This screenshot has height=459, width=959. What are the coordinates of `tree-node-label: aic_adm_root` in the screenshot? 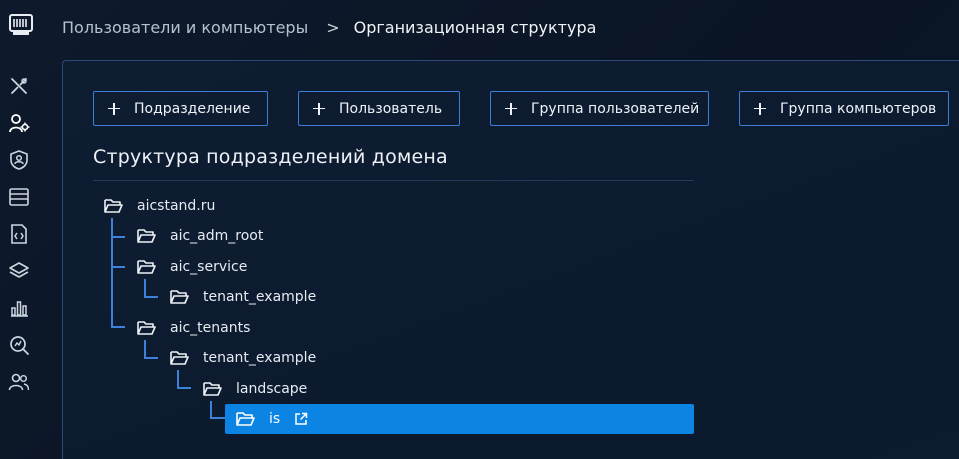 It's located at (217, 236).